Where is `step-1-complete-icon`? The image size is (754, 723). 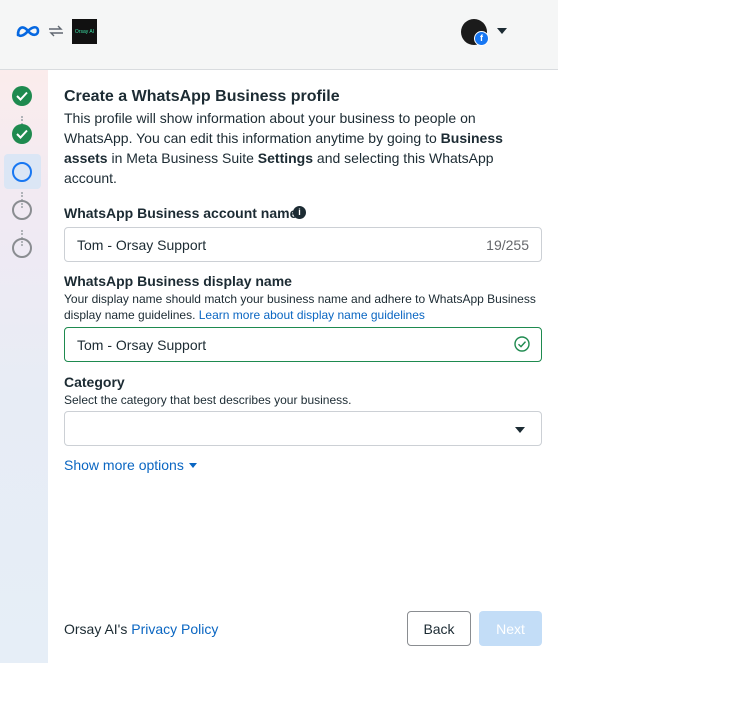
step-1-complete-icon is located at coordinates (22, 96).